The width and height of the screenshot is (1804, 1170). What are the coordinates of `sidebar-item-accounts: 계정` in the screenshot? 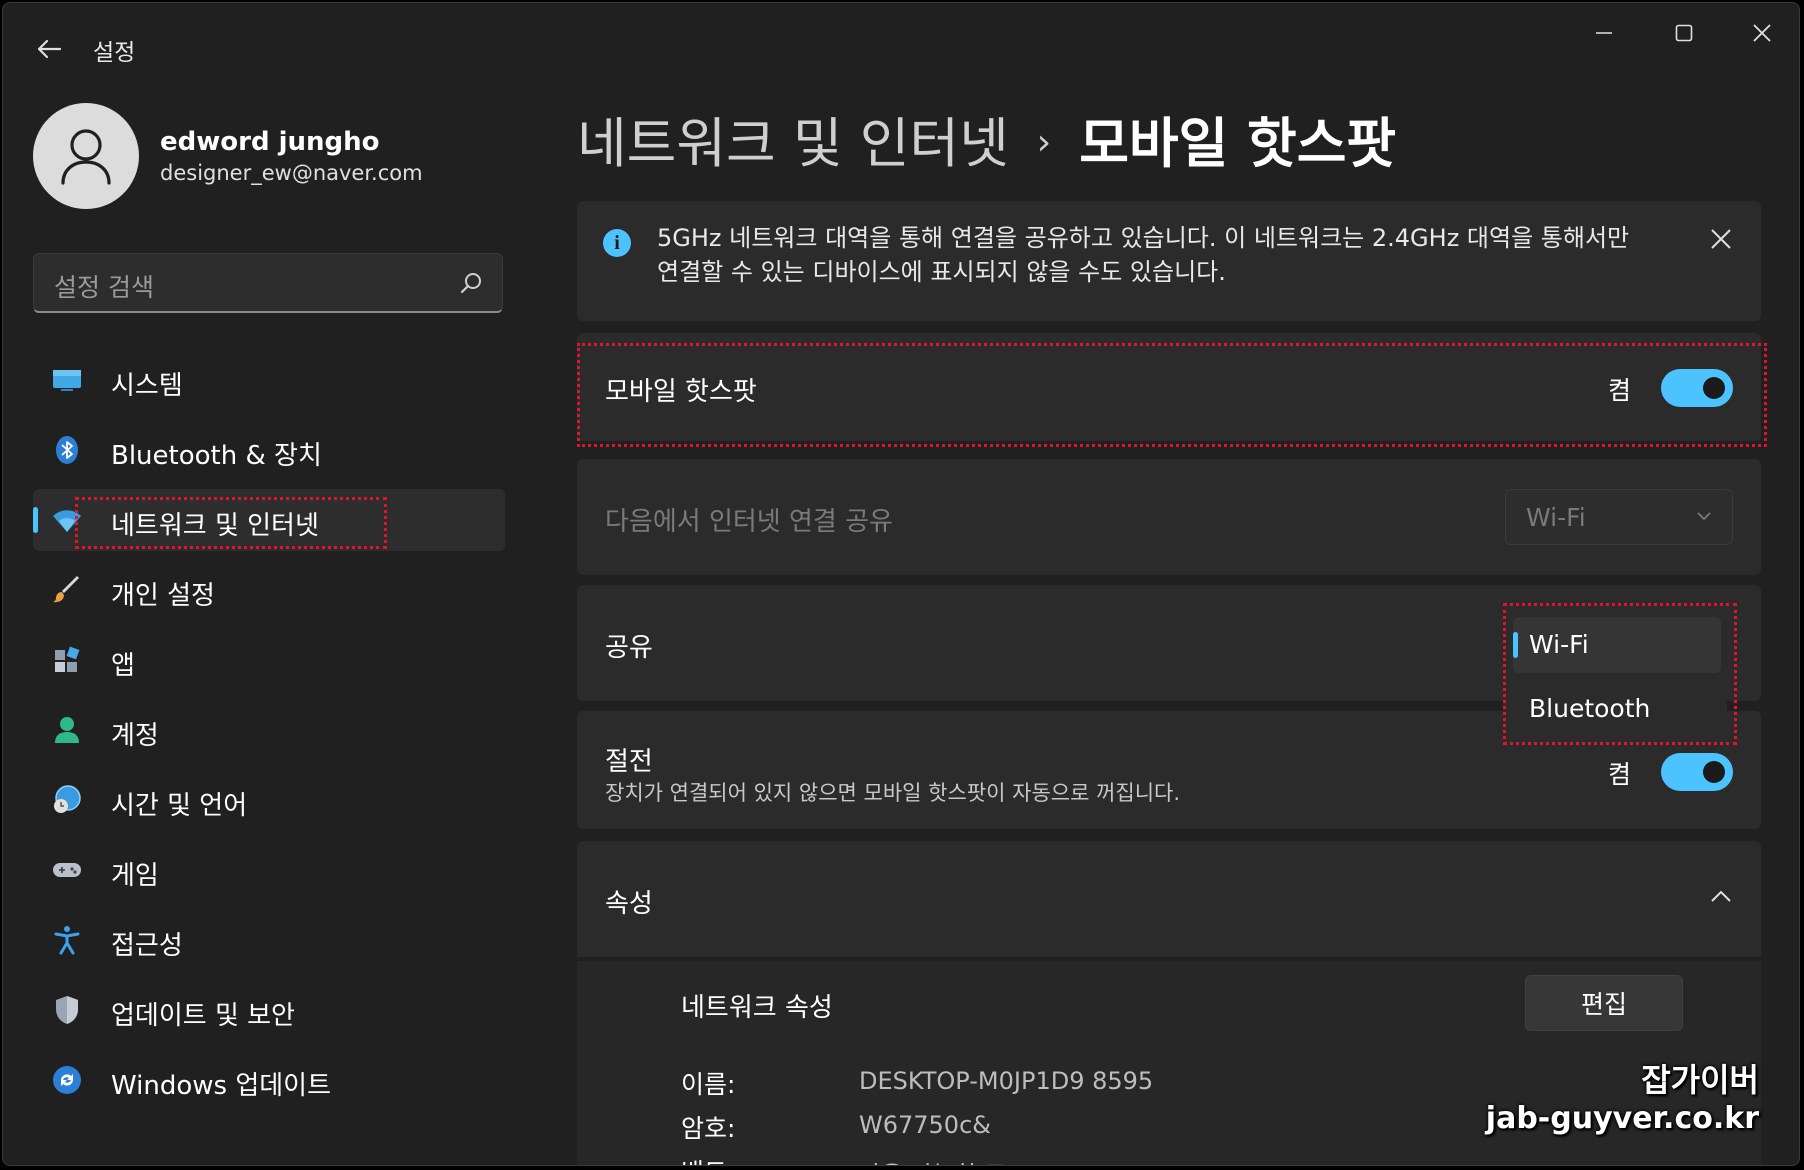 It's located at (269, 730).